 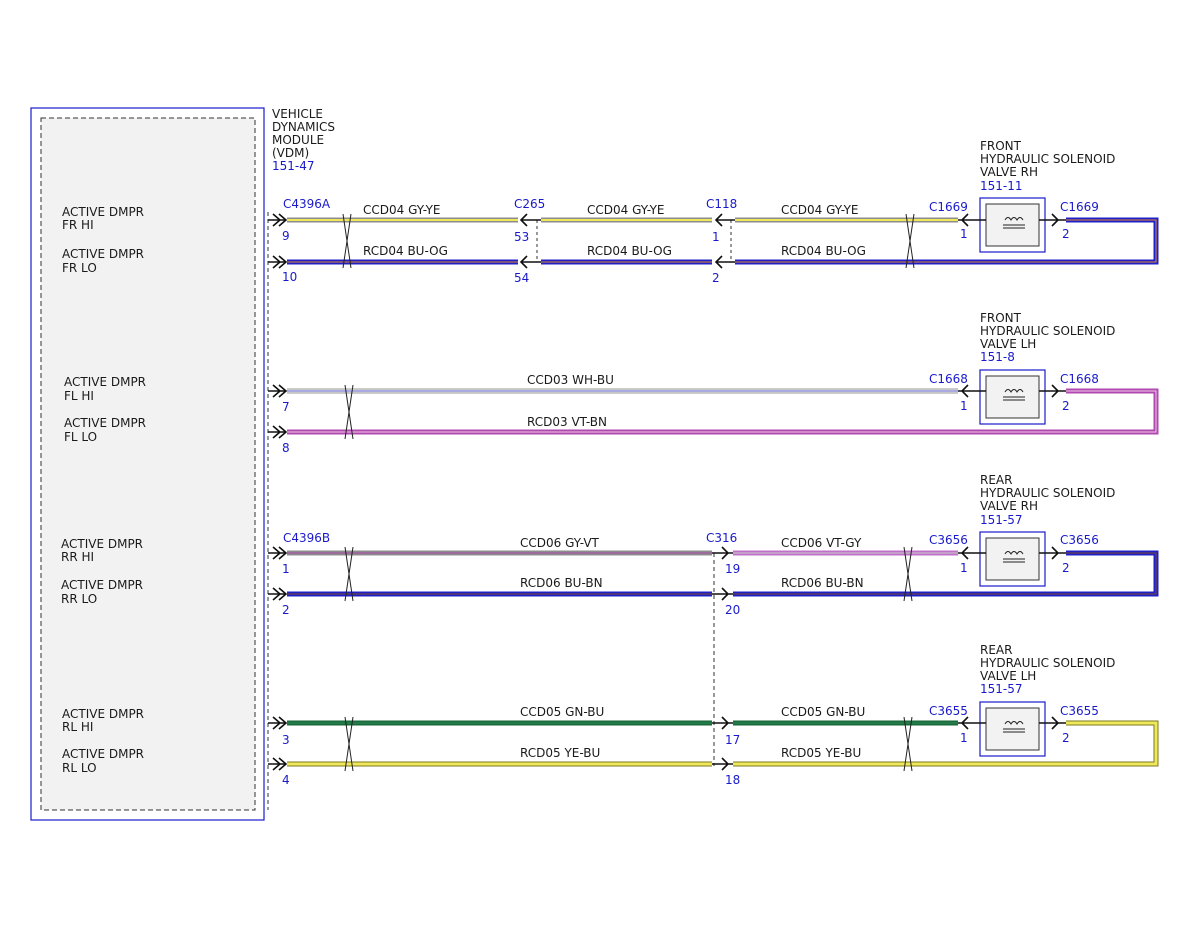 I want to click on pin-label-rl-hi-1: ACTIVE DMPR, so click(x=103, y=714).